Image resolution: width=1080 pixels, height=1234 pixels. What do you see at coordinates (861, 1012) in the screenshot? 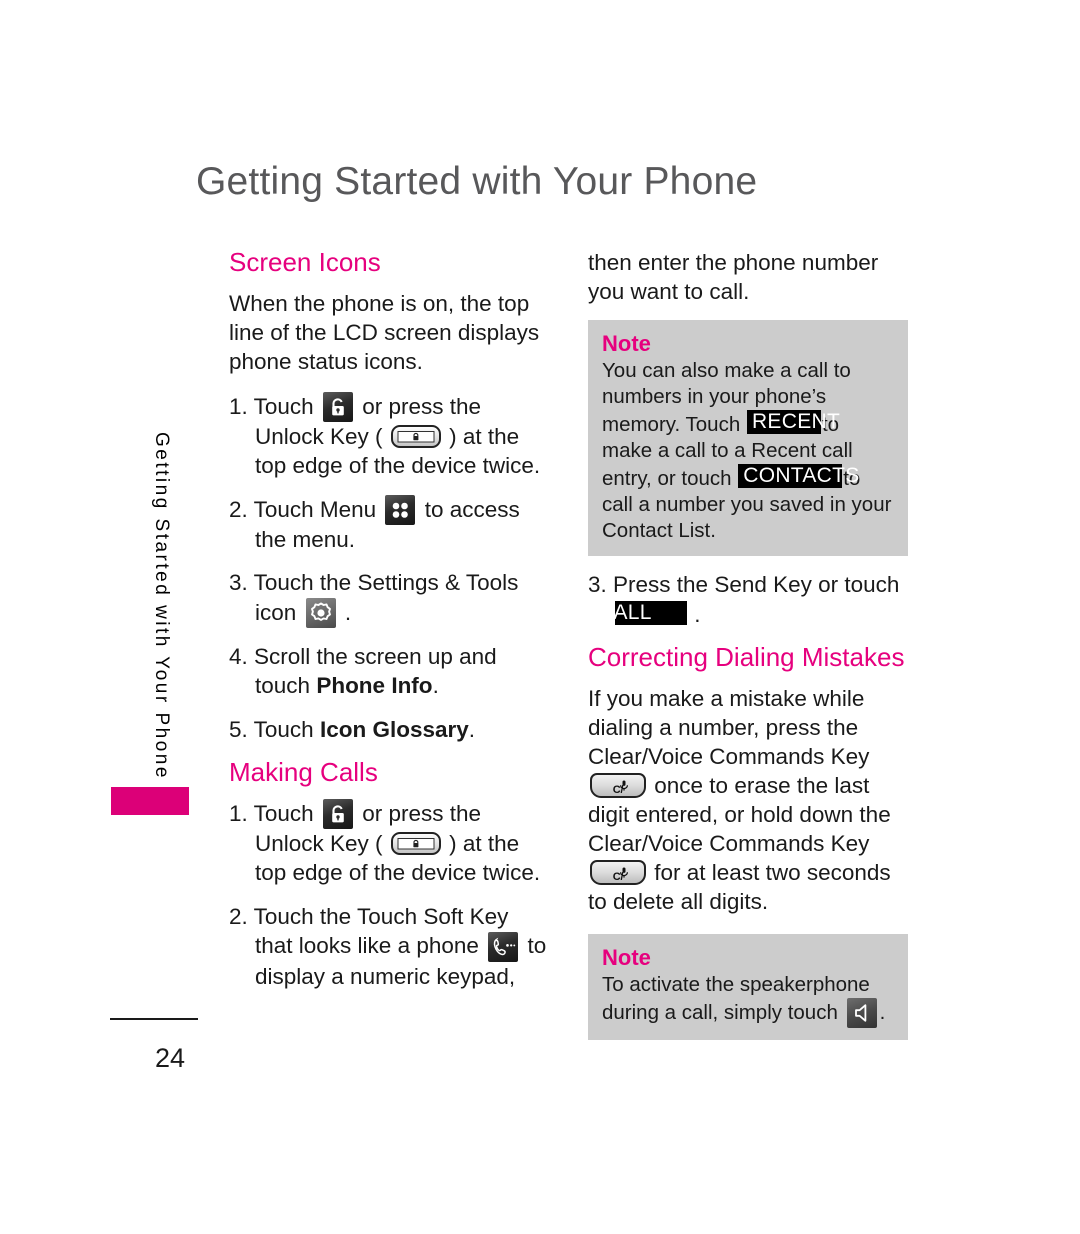
I see `speakerphone-icon` at bounding box center [861, 1012].